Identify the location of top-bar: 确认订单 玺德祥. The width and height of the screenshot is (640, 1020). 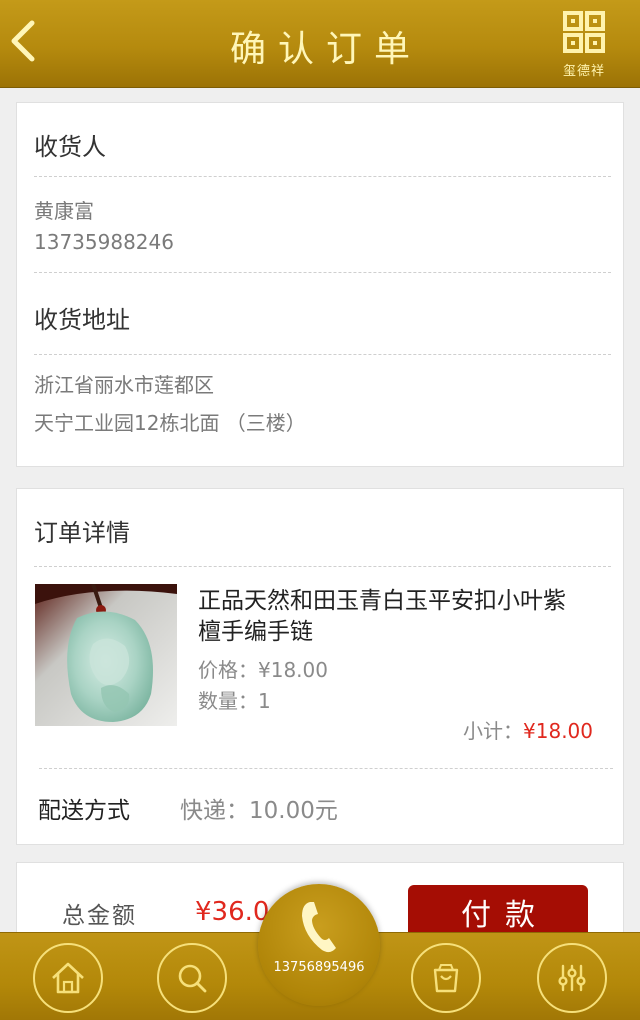
(320, 44).